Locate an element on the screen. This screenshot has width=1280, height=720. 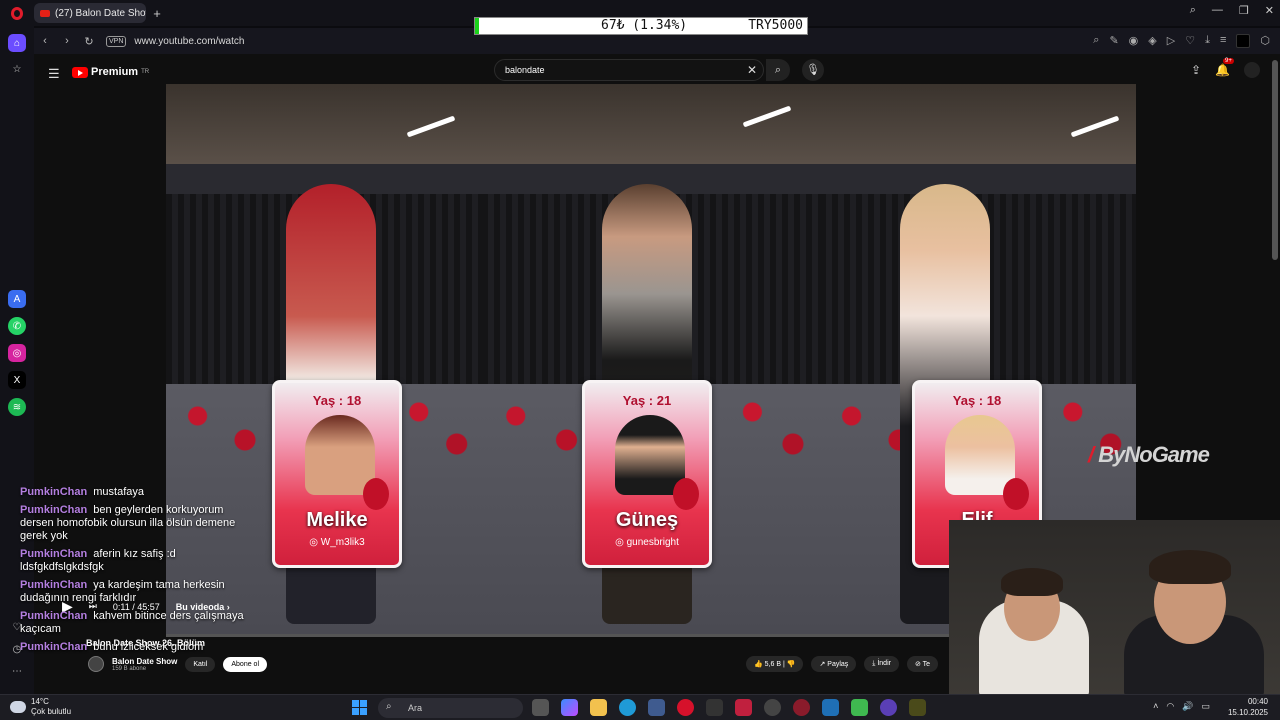
channel-subscribers: 159 B abone is located at coordinates (129, 668).